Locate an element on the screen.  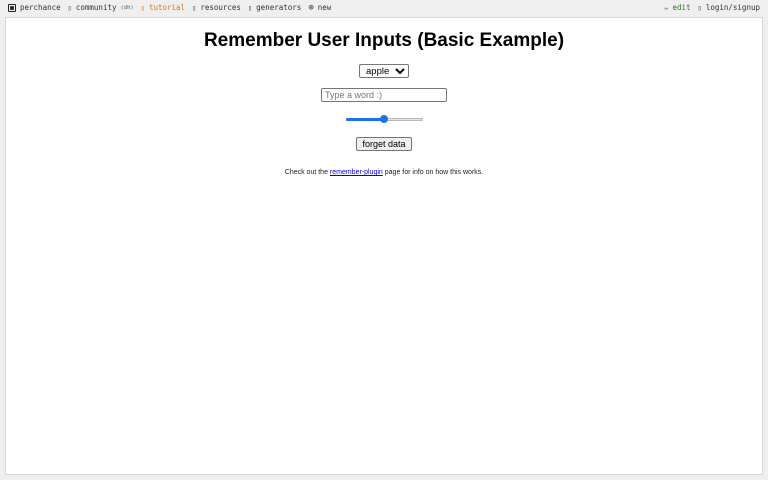
nav-login-label: login/signup is located at coordinates (732, 7).